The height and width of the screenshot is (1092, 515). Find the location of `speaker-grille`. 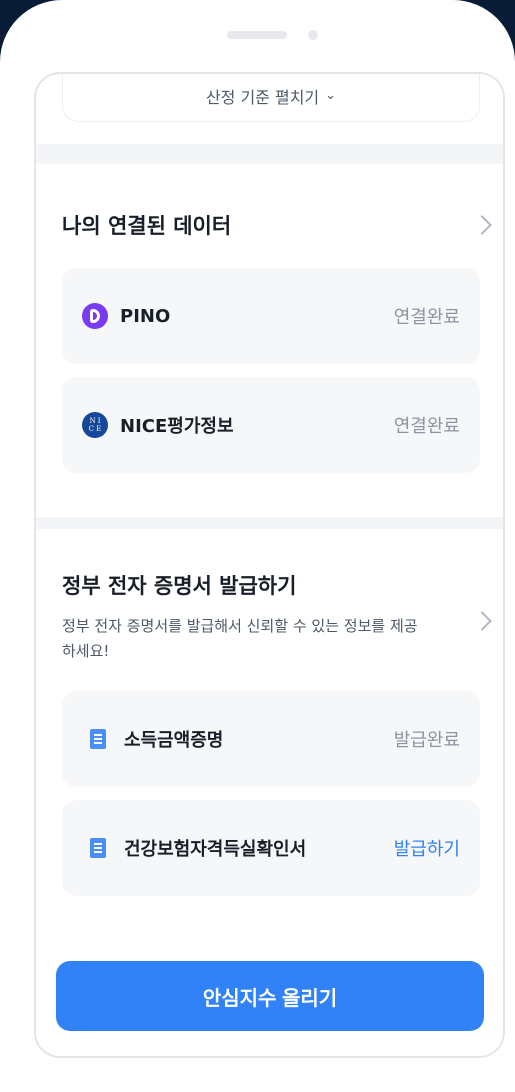

speaker-grille is located at coordinates (257, 35).